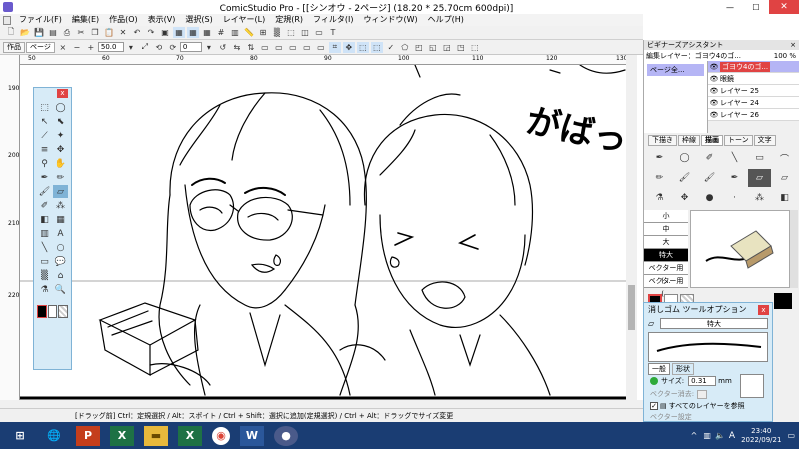  What do you see at coordinates (319, 32) in the screenshot?
I see `panel-icon: ▭` at bounding box center [319, 32].